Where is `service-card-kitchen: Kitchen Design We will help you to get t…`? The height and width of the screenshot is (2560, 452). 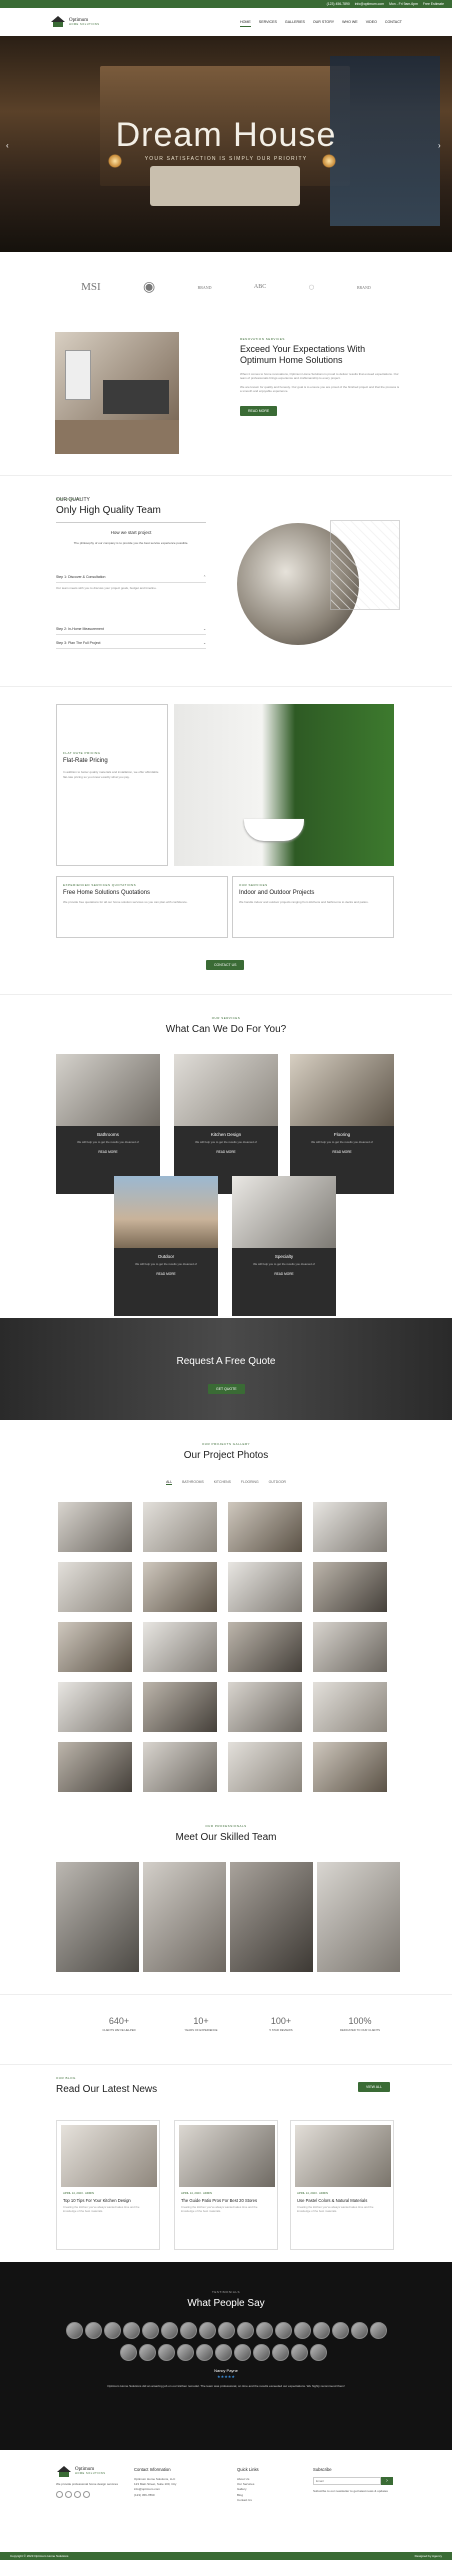 service-card-kitchen: Kitchen Design We will help you to get t… is located at coordinates (226, 1124).